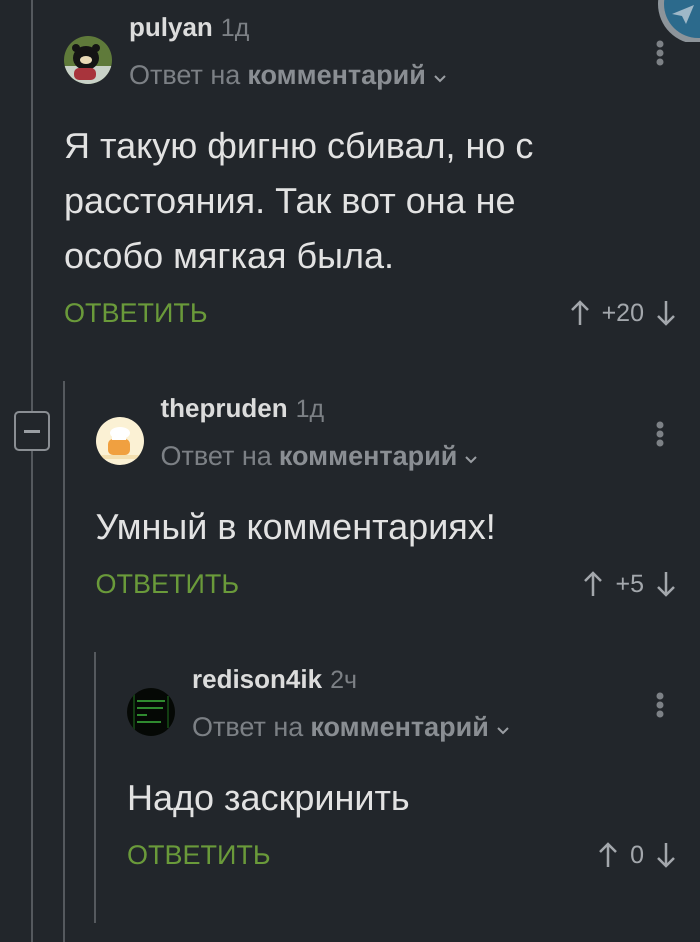 The height and width of the screenshot is (942, 700). What do you see at coordinates (343, 680) in the screenshot?
I see `timestamp: 2ч` at bounding box center [343, 680].